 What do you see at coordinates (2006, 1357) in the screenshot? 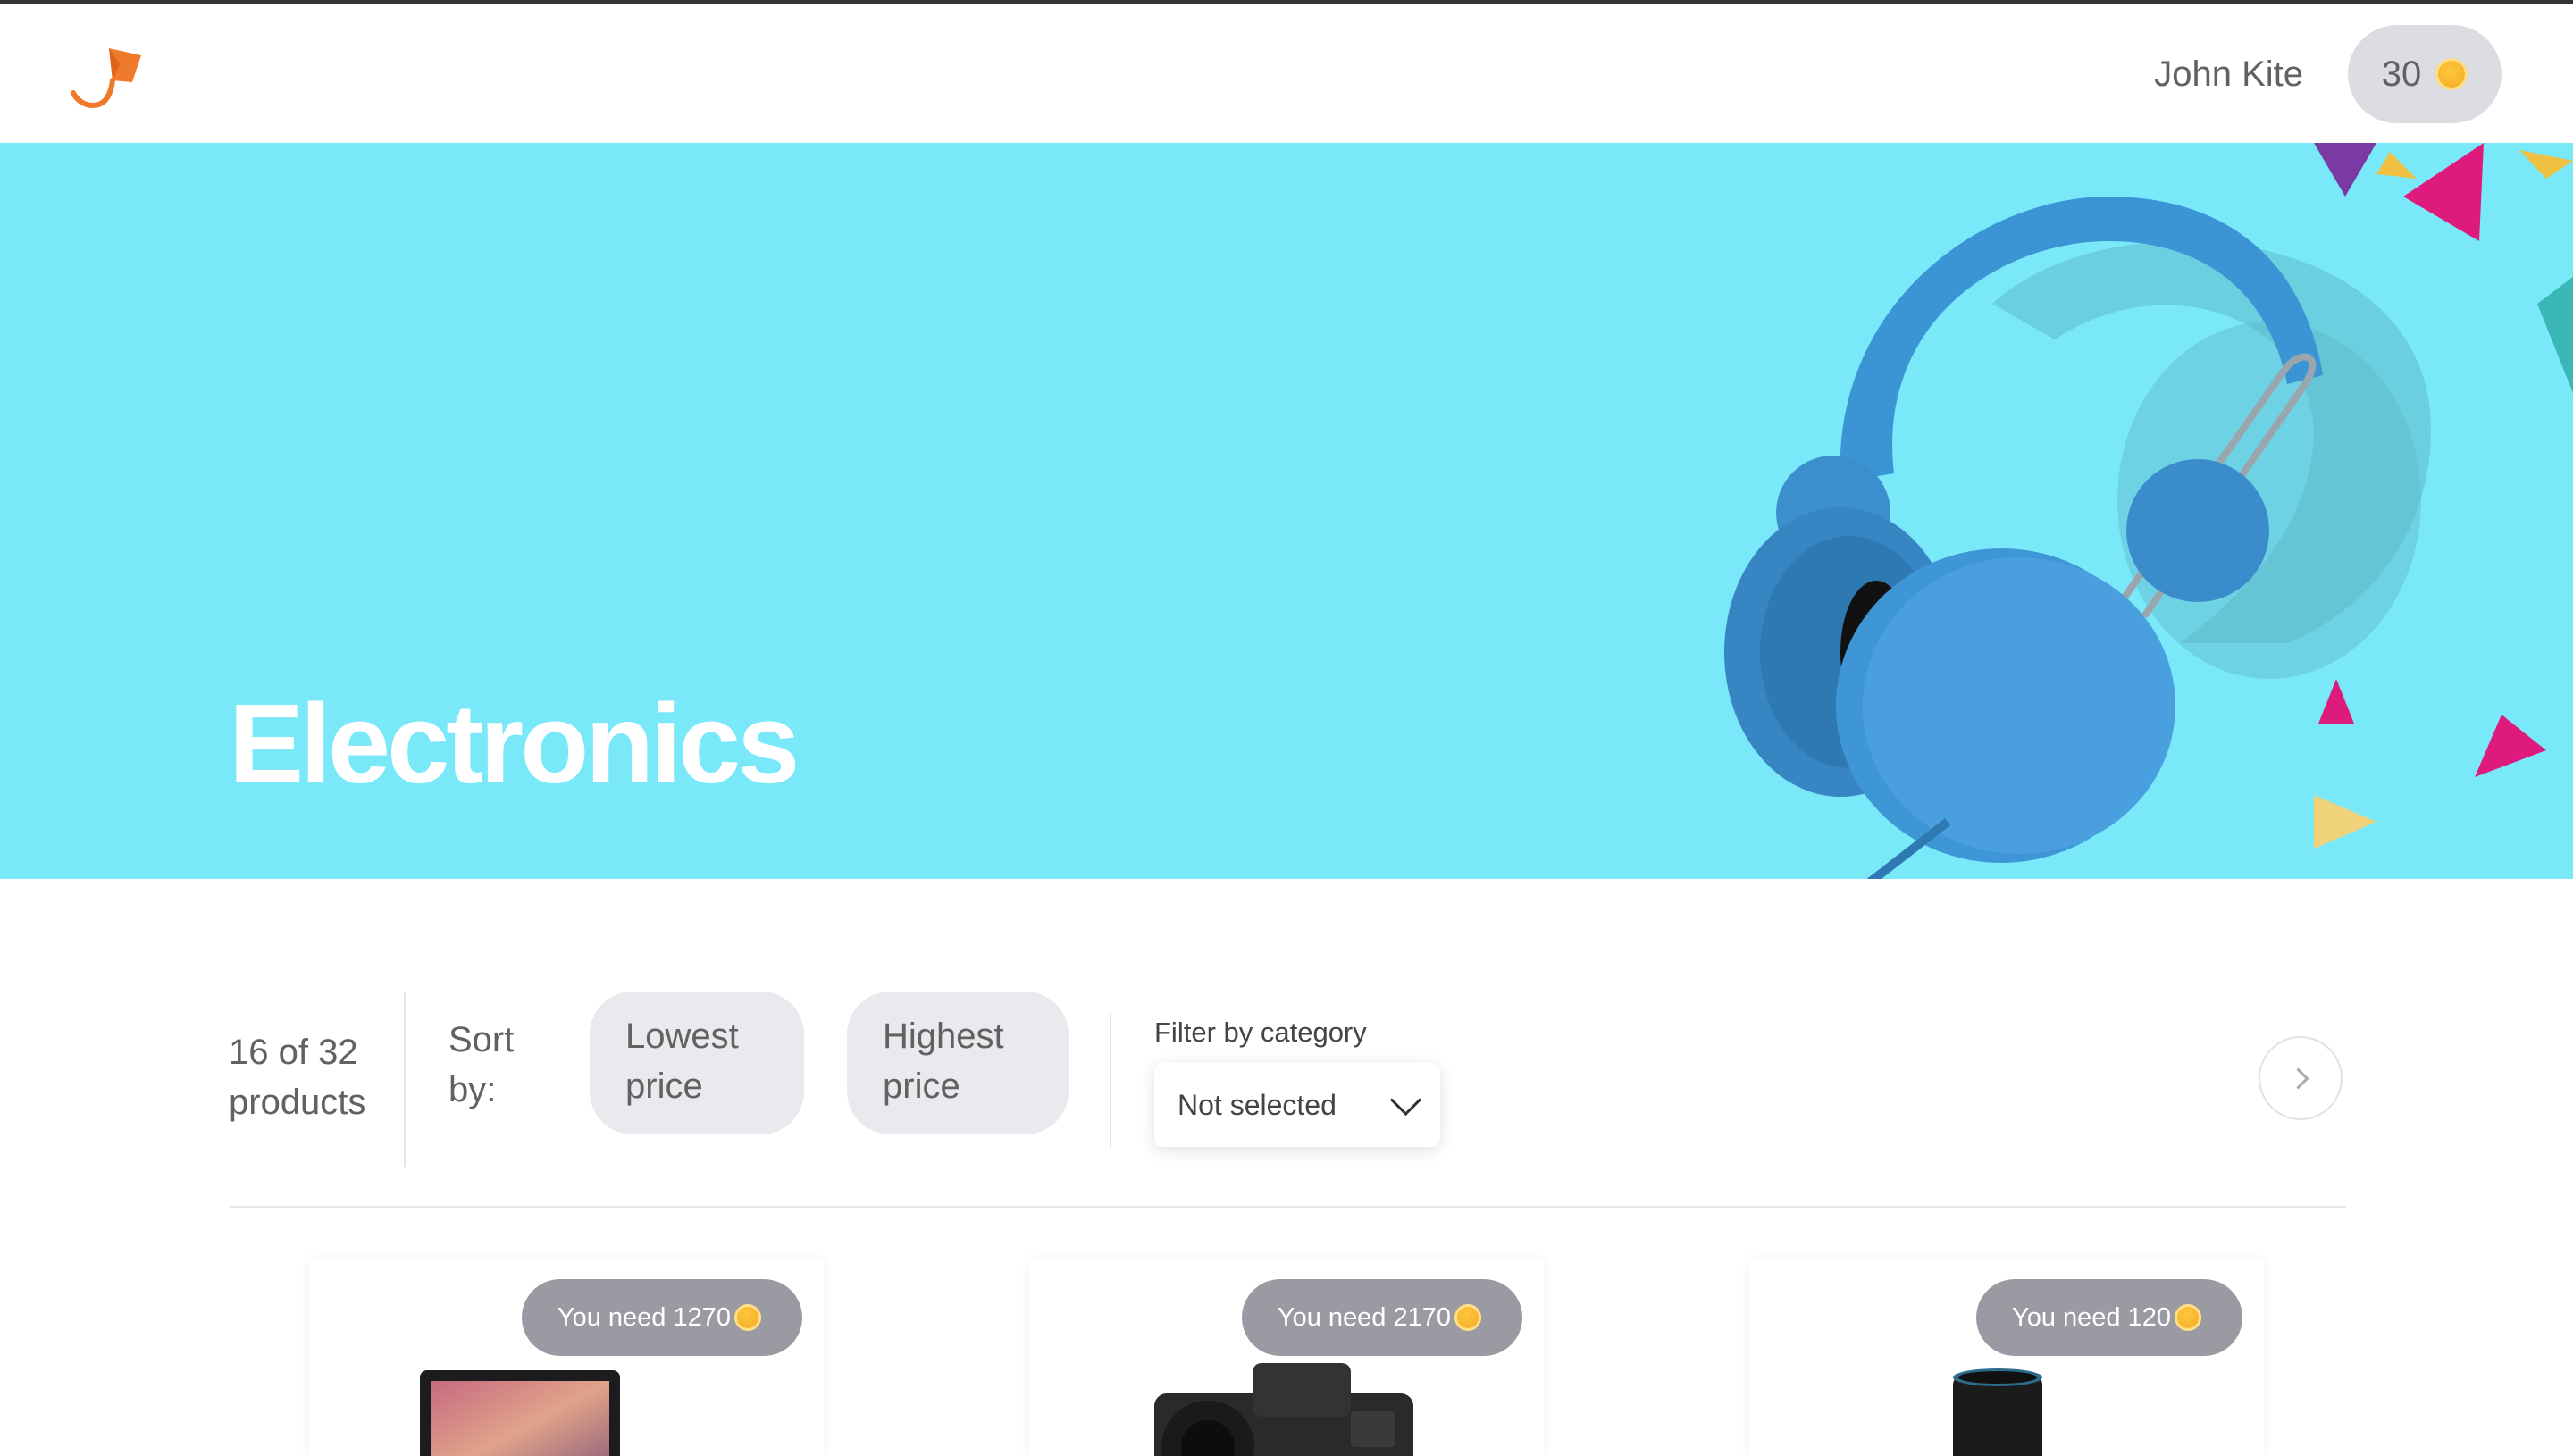
I see `product-card: You need 120` at bounding box center [2006, 1357].